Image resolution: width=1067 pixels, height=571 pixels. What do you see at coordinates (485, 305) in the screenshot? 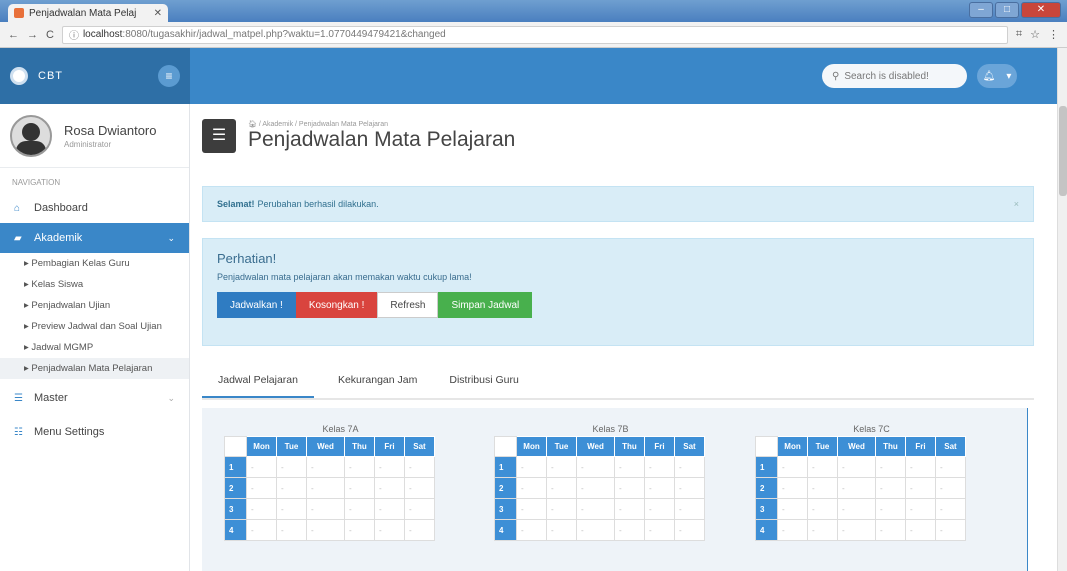
I see `simpan-jadwal-button: Simpan Jadwal` at bounding box center [485, 305].